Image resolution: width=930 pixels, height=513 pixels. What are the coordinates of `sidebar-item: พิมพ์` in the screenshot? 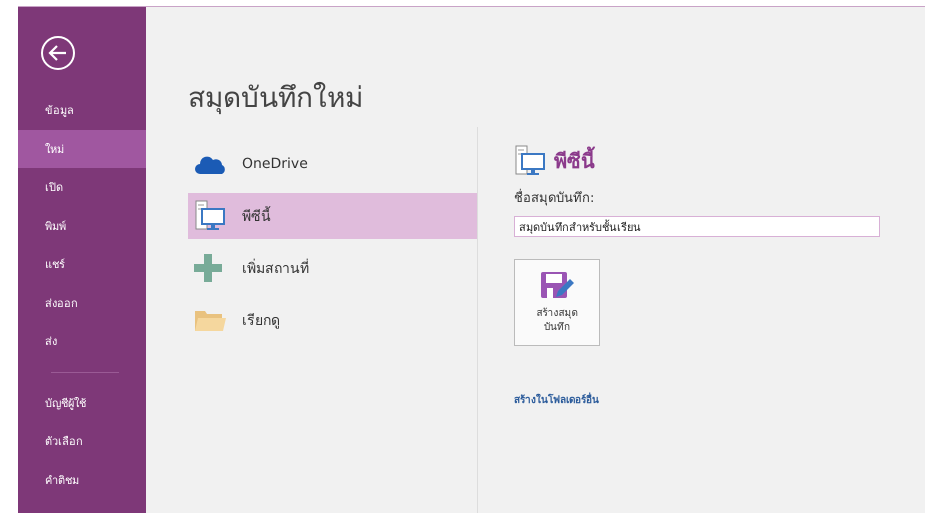 It's located at (82, 225).